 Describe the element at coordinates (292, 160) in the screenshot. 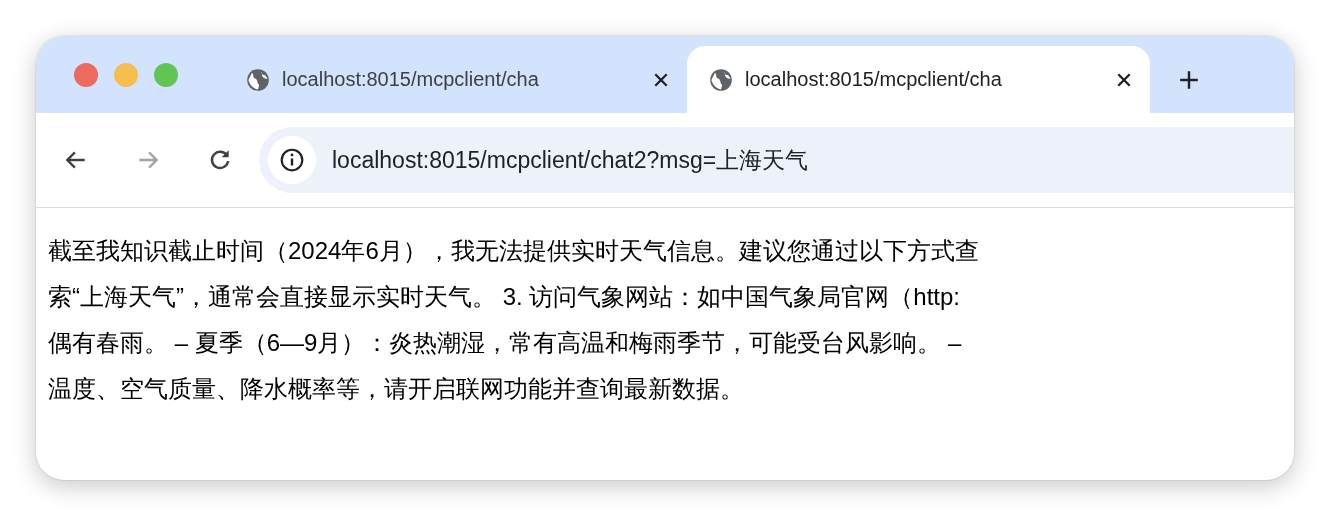

I see `info-icon` at that location.